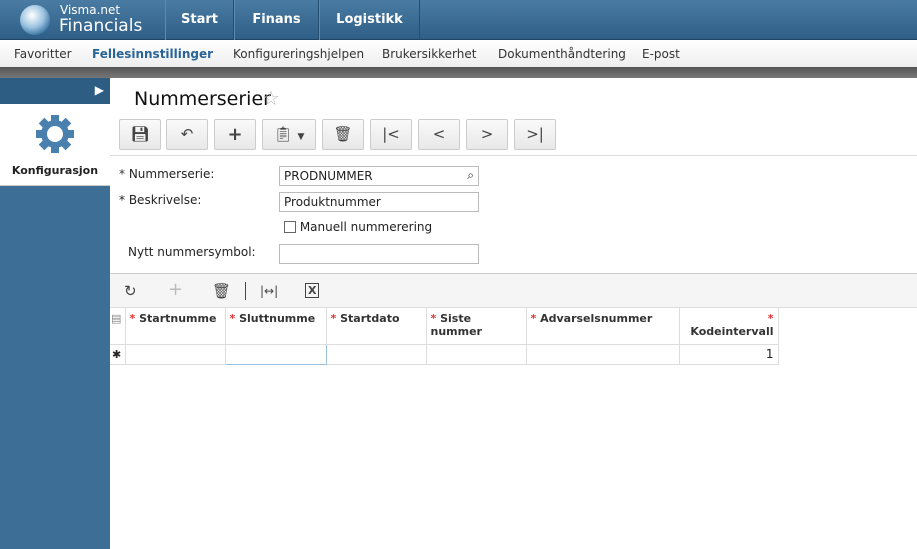 Image resolution: width=917 pixels, height=549 pixels. What do you see at coordinates (470, 175) in the screenshot?
I see `search-icon: ⌕` at bounding box center [470, 175].